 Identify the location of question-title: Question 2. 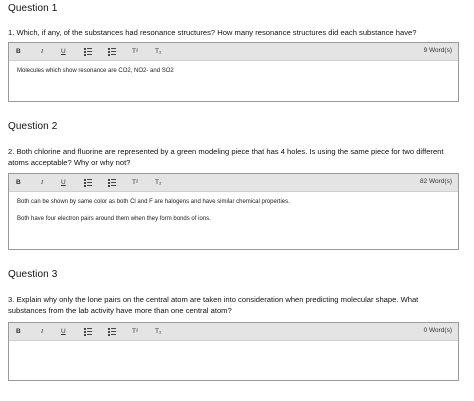
(33, 126).